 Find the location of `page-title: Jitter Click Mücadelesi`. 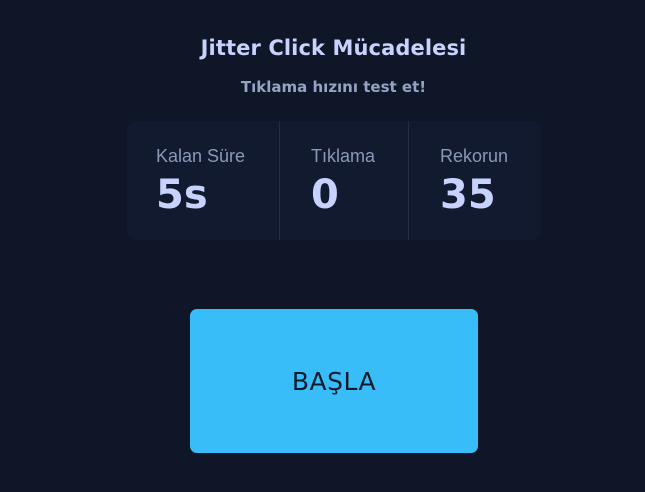

page-title: Jitter Click Mücadelesi is located at coordinates (333, 48).